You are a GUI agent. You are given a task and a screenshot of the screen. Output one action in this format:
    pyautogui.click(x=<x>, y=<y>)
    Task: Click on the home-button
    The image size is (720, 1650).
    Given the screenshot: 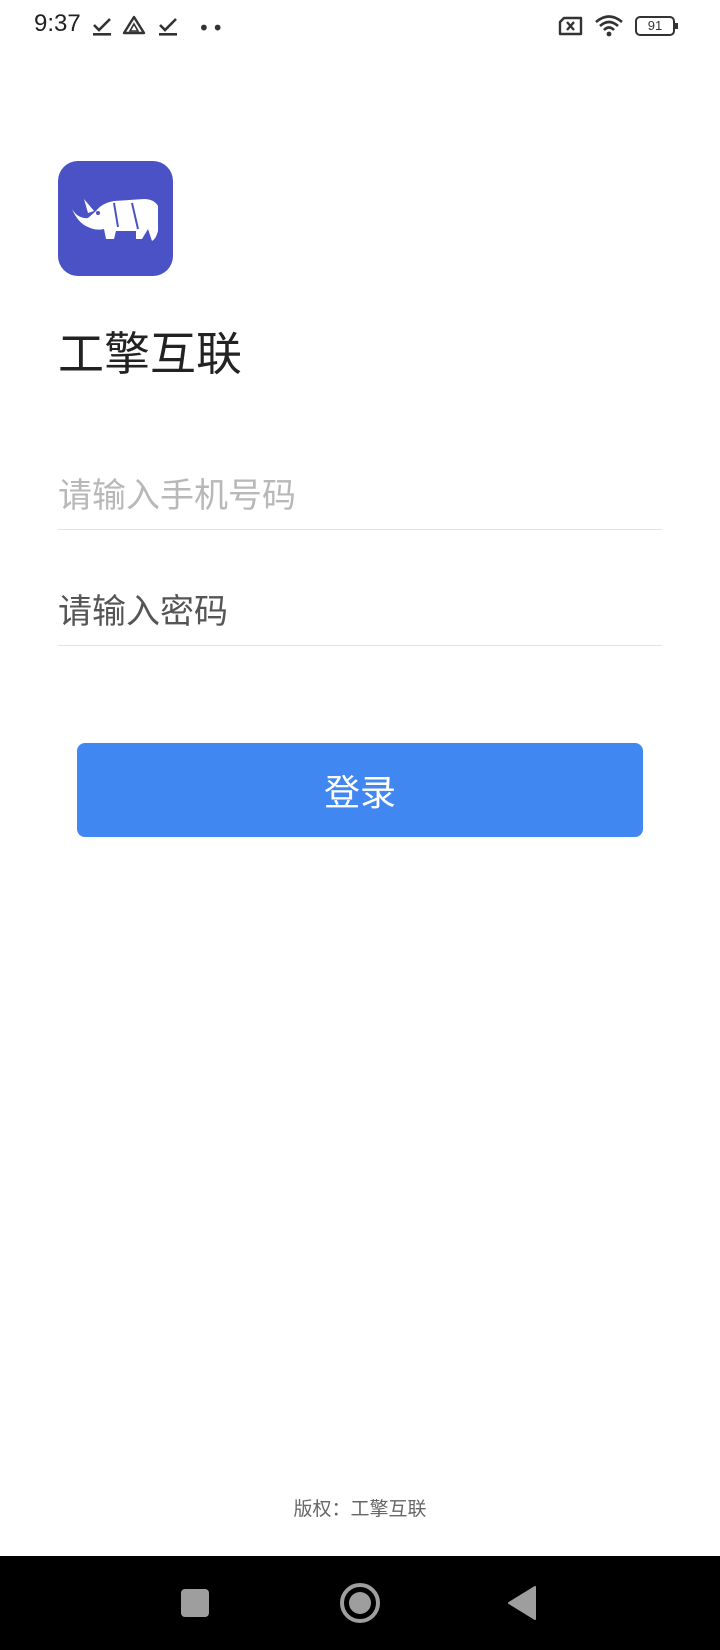 What is the action you would take?
    pyautogui.click(x=360, y=1603)
    